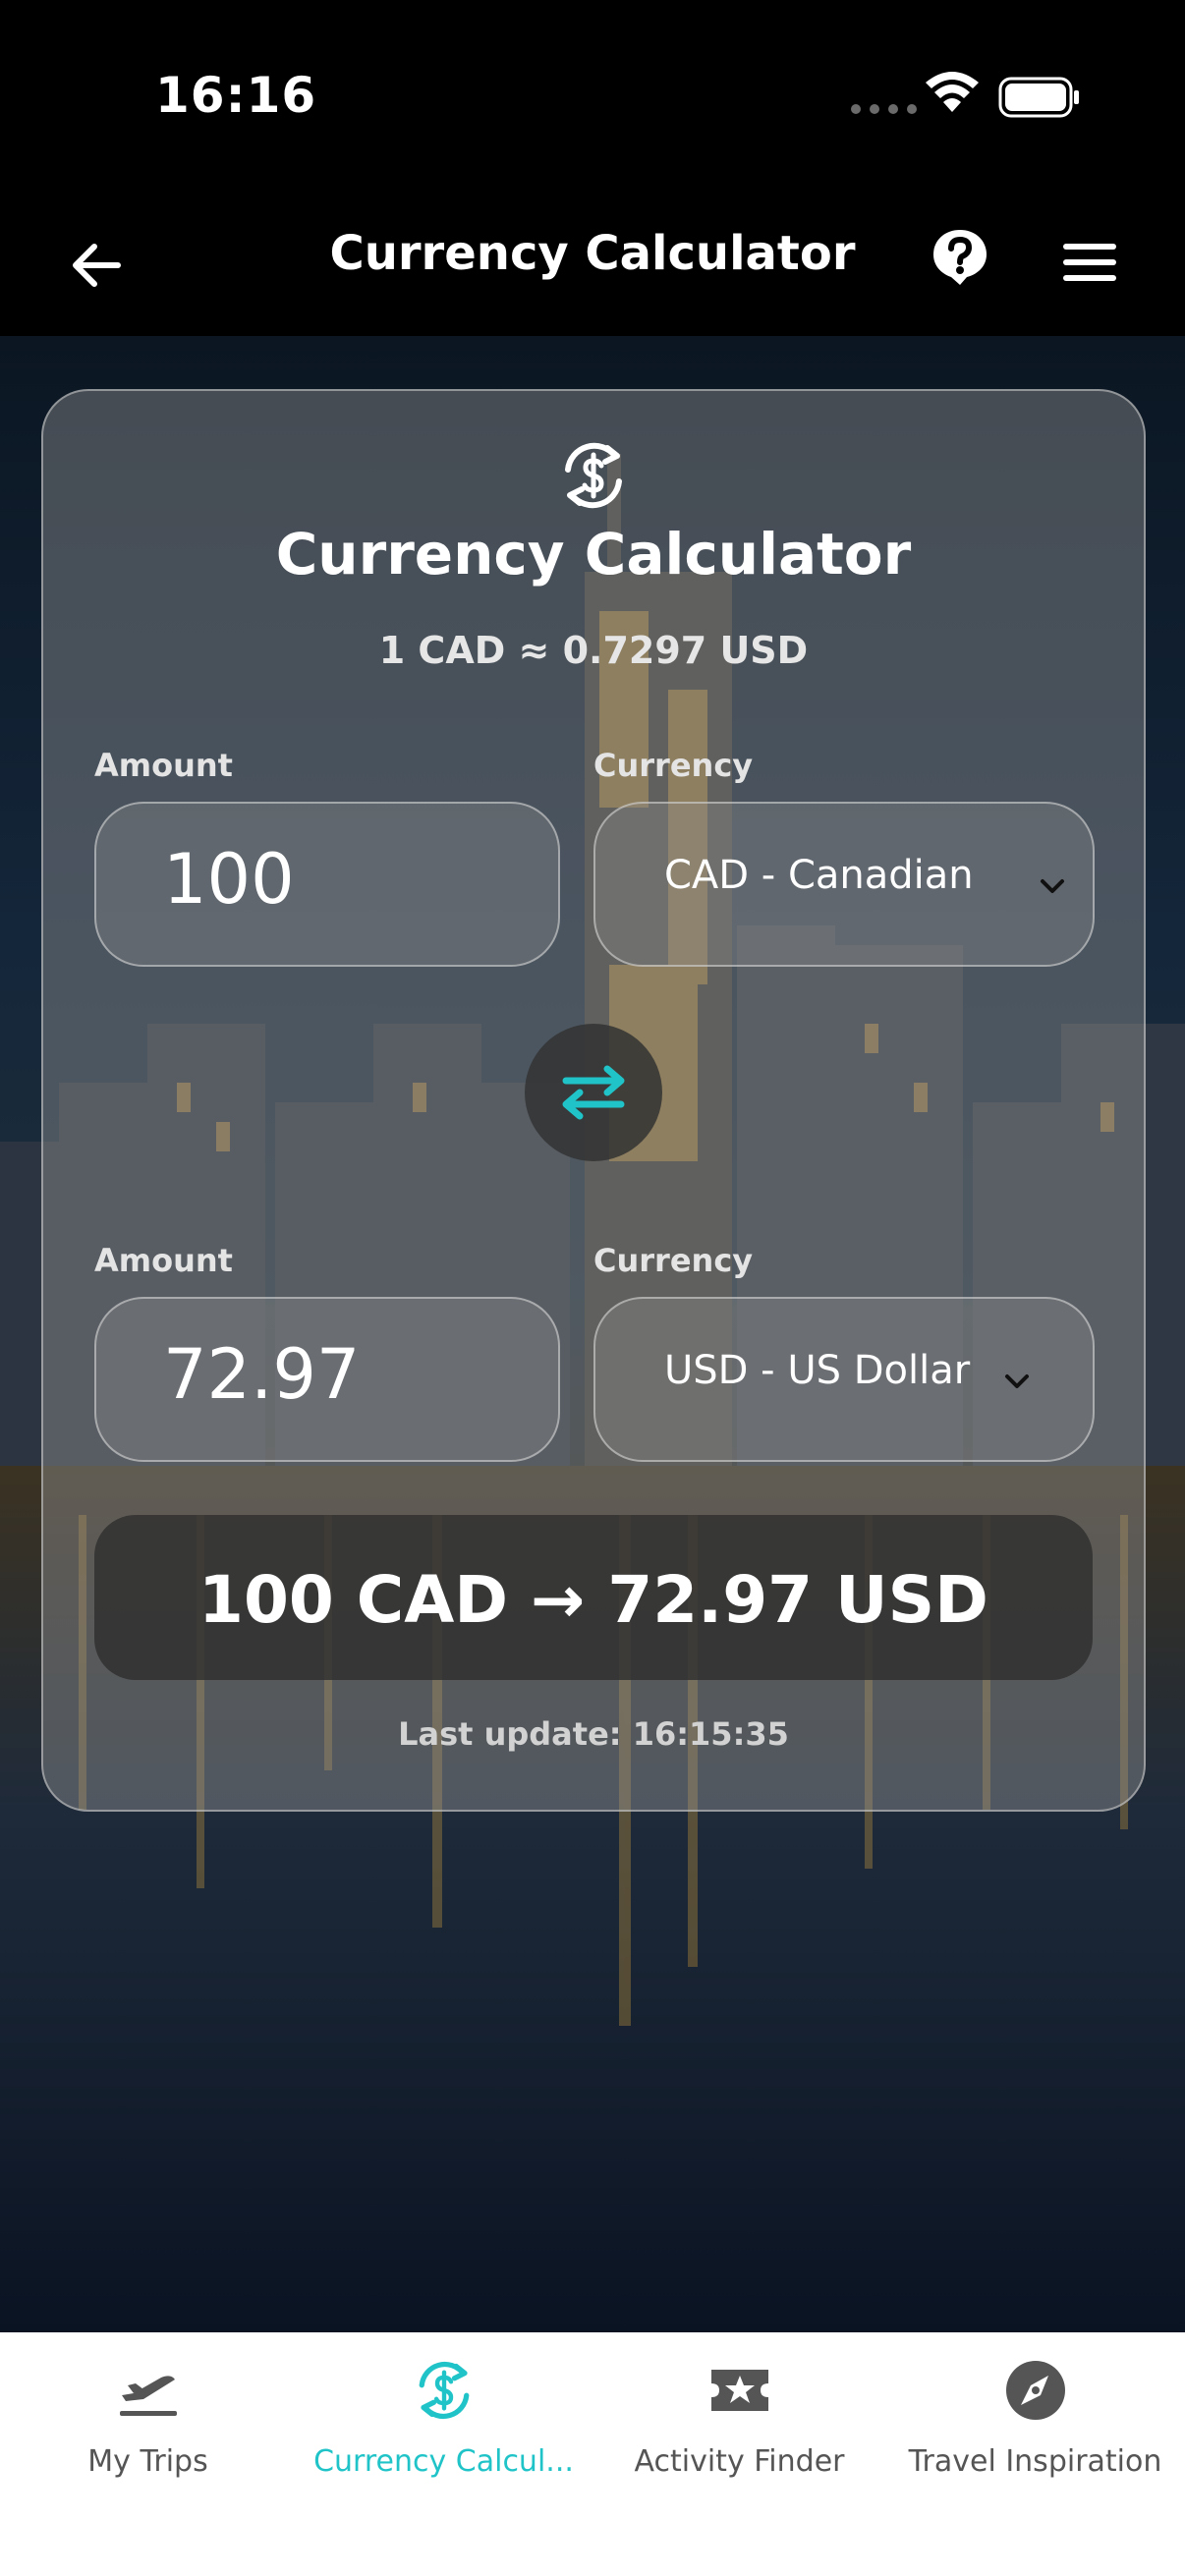  I want to click on last-update: Last update: 16:15:35, so click(594, 1734).